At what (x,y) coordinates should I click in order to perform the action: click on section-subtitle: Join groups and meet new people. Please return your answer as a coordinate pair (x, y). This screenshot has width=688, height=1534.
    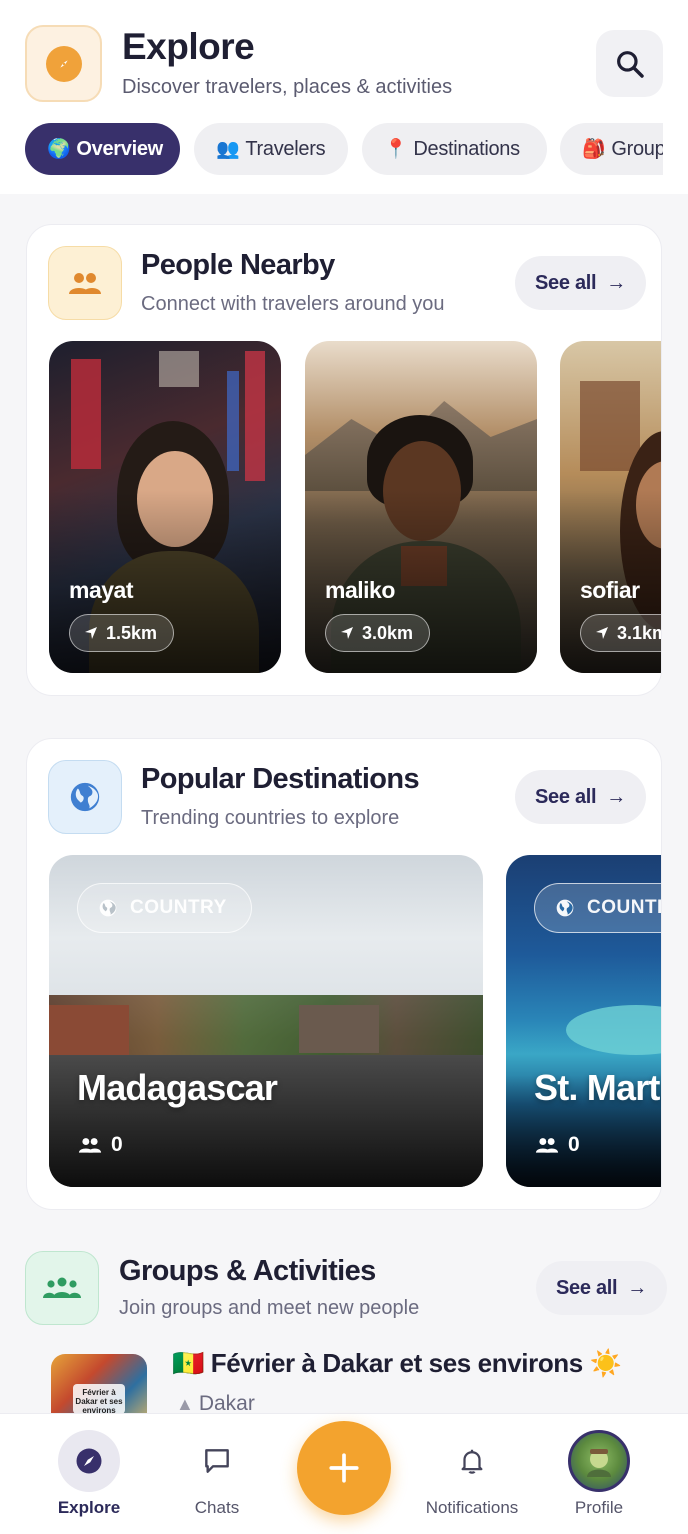
    Looking at the image, I should click on (269, 1308).